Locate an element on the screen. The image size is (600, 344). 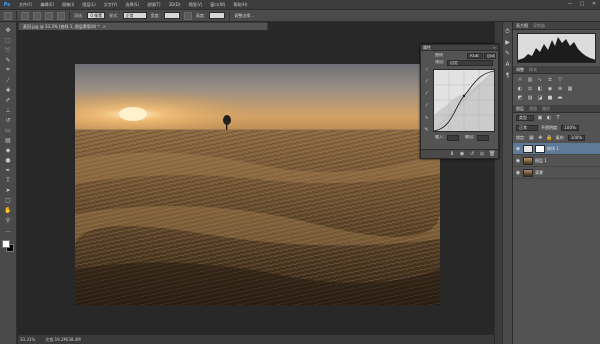
curve-point-icon: ∿ is located at coordinates (426, 118).